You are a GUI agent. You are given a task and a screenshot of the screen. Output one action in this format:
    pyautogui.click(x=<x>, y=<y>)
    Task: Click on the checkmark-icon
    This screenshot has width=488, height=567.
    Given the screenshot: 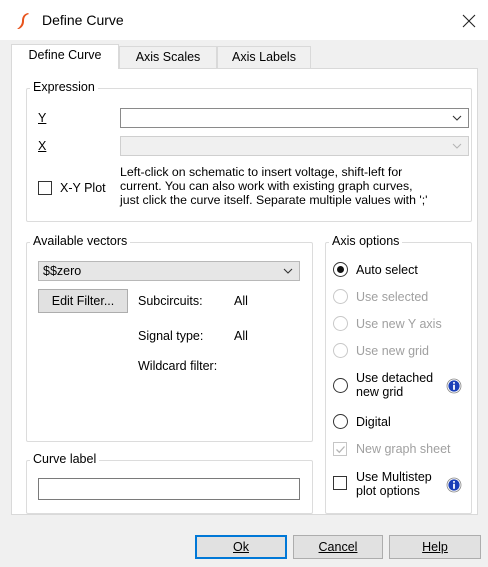 What is the action you would take?
    pyautogui.click(x=340, y=450)
    